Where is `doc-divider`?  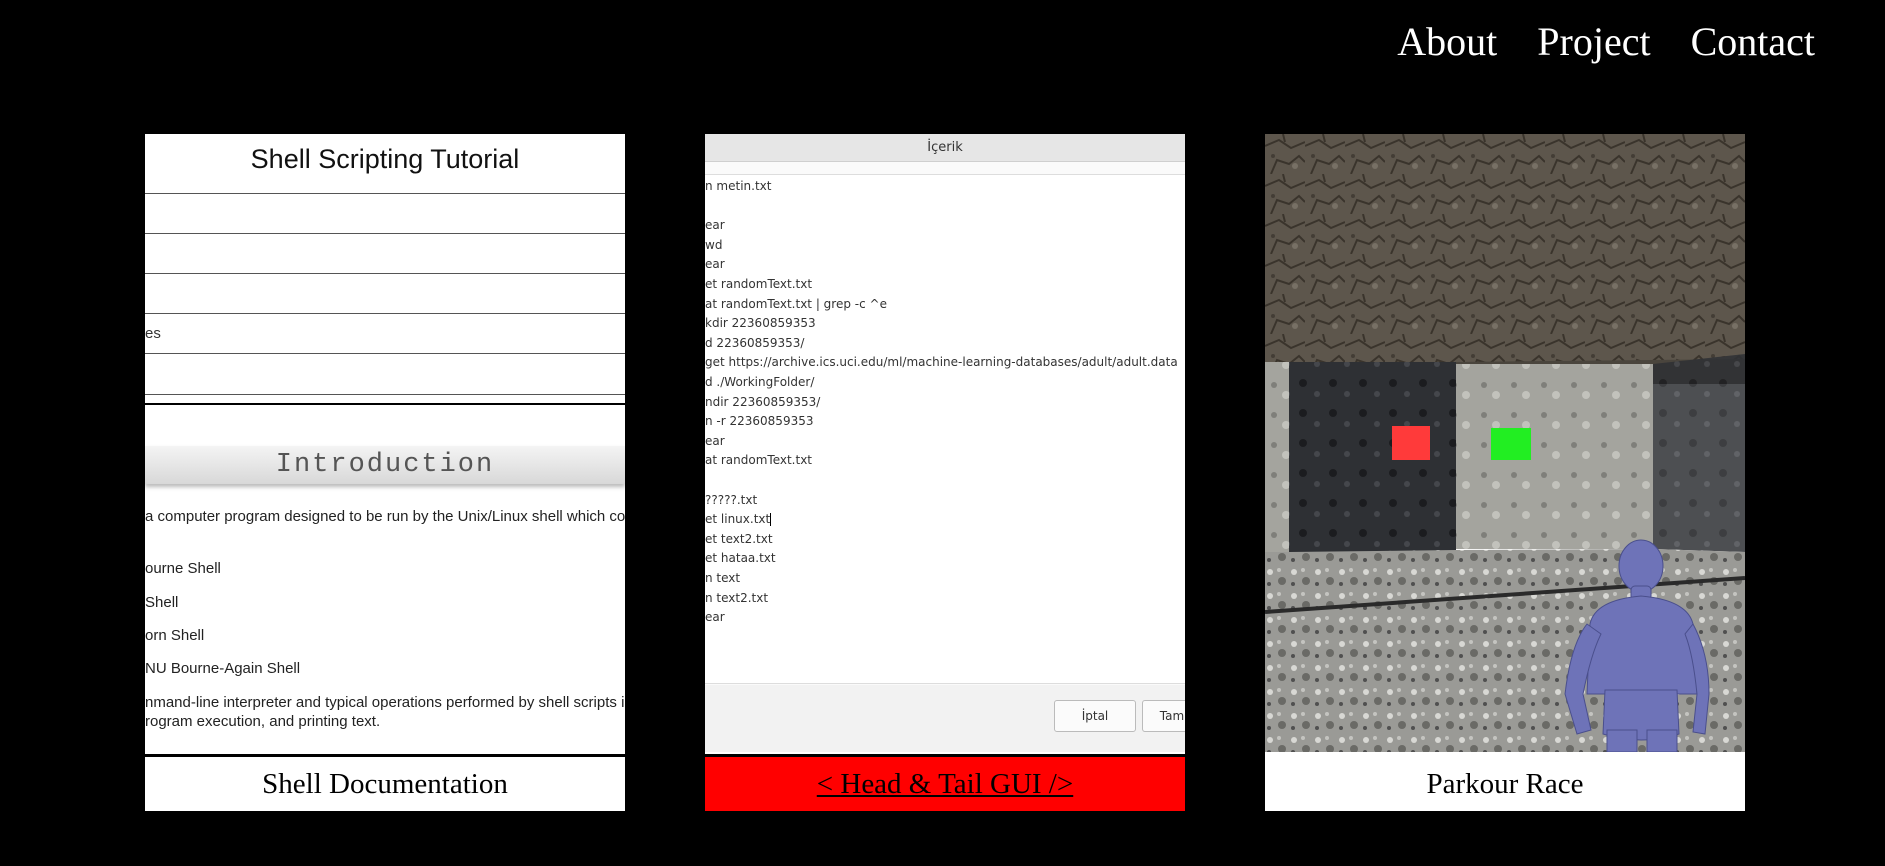
doc-divider is located at coordinates (385, 400).